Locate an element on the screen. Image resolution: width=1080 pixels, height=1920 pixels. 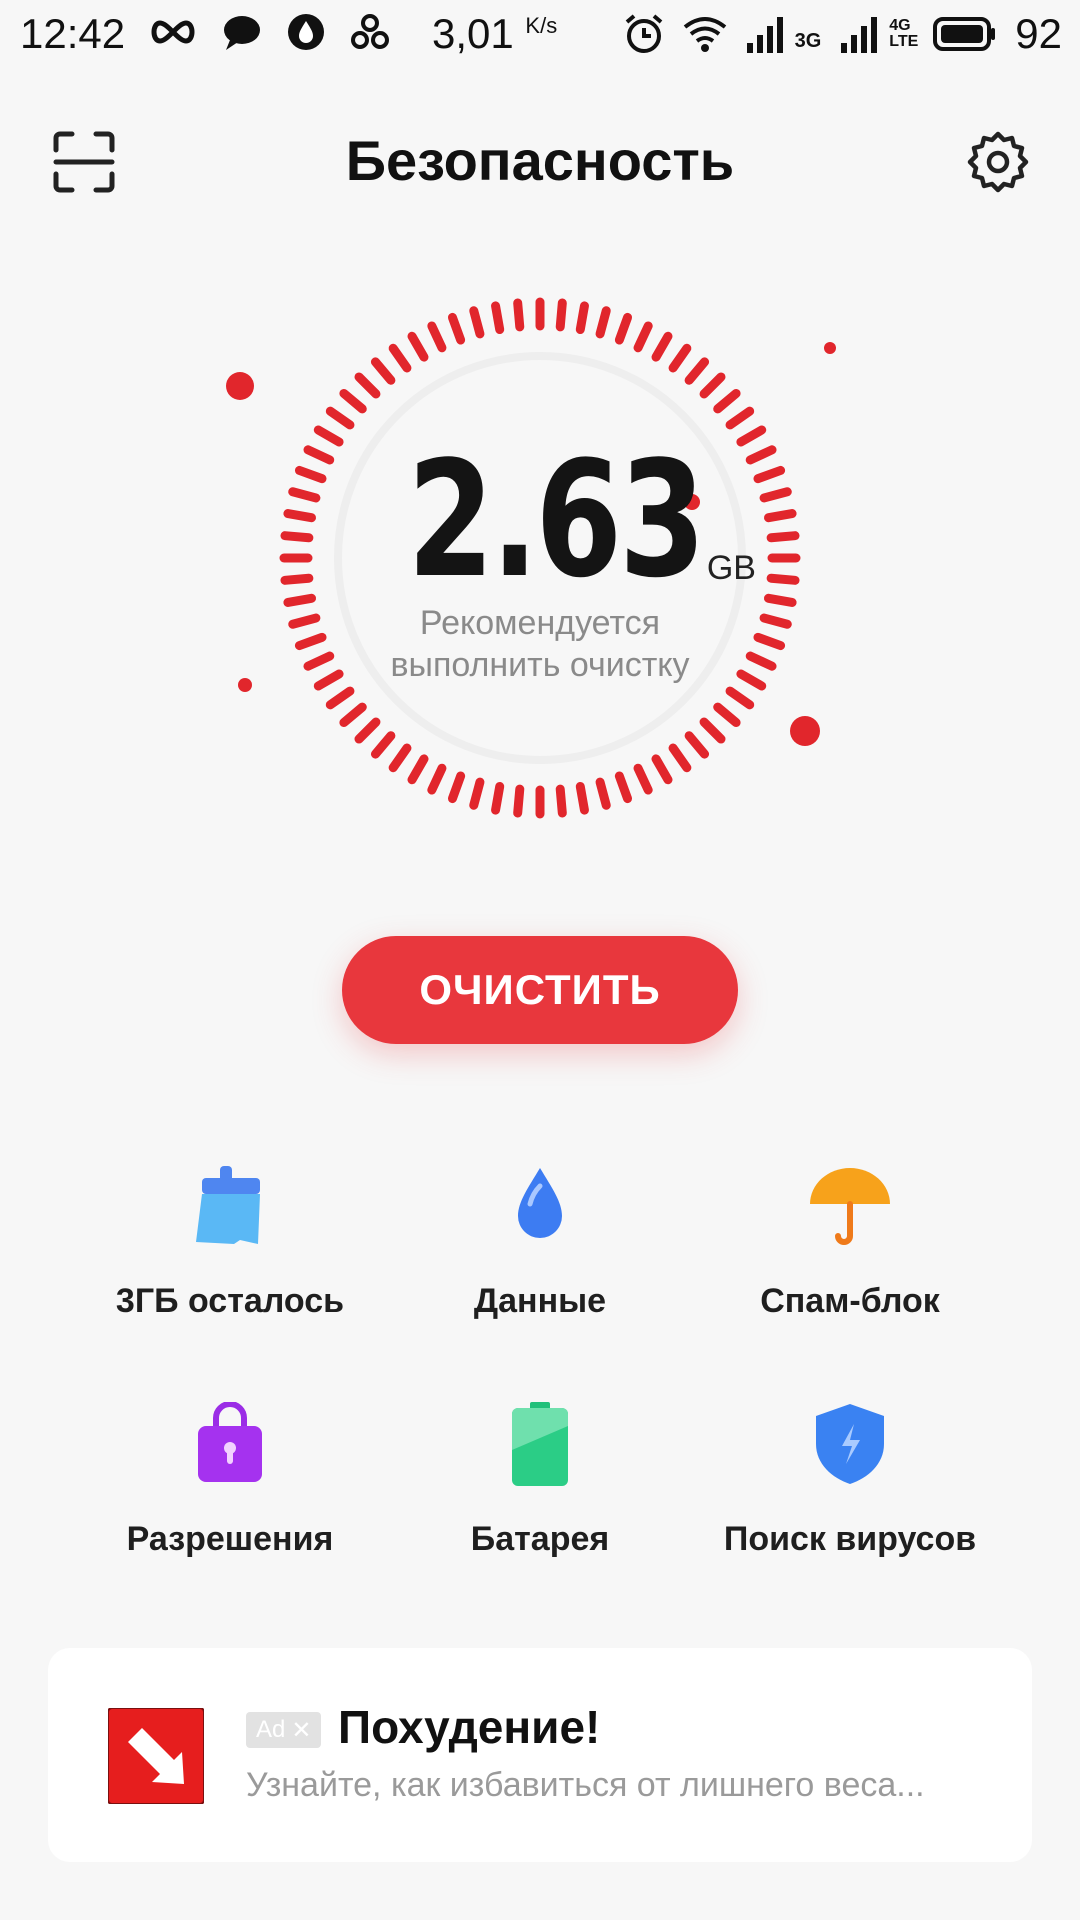
lock-bag-icon is located at coordinates (230, 1444).